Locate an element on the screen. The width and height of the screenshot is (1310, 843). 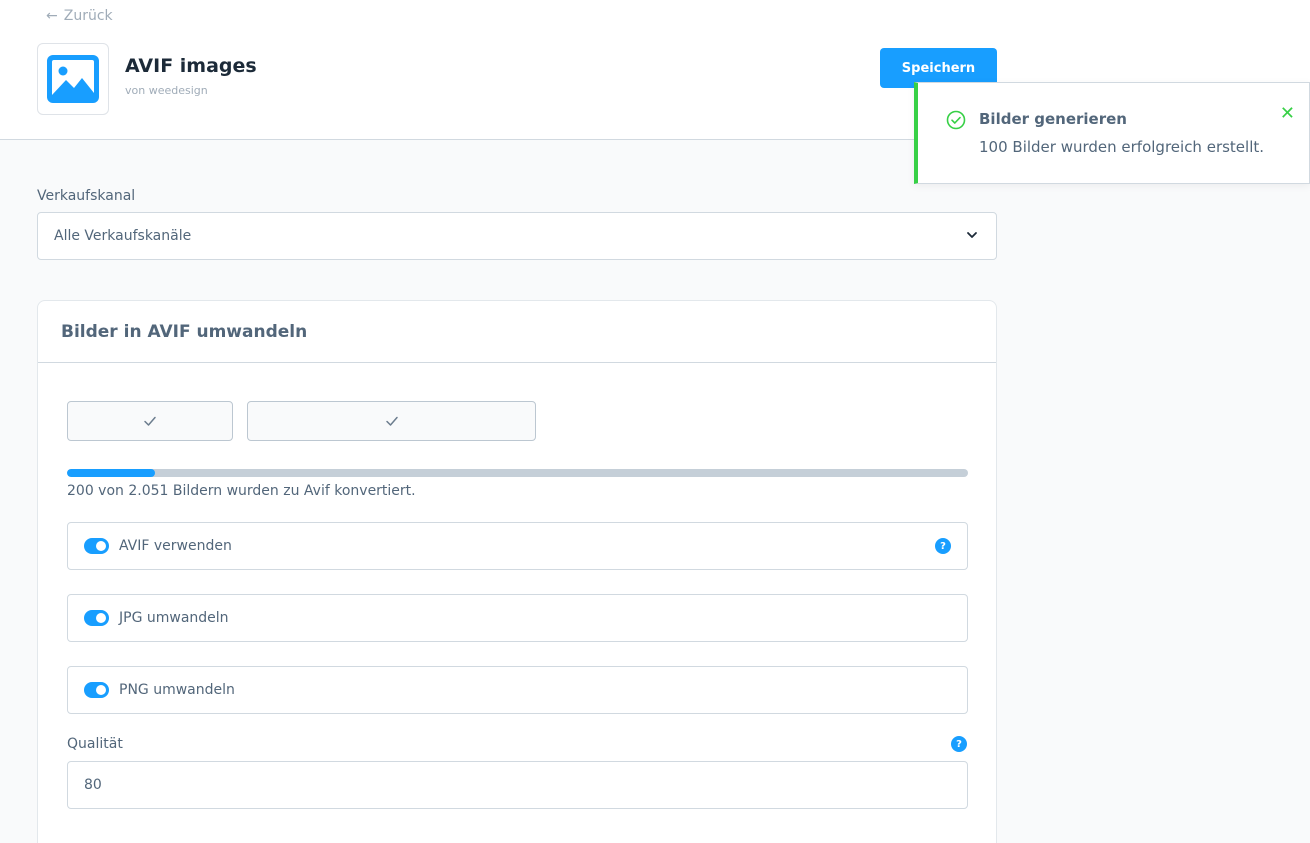
quality-input is located at coordinates (517, 785).